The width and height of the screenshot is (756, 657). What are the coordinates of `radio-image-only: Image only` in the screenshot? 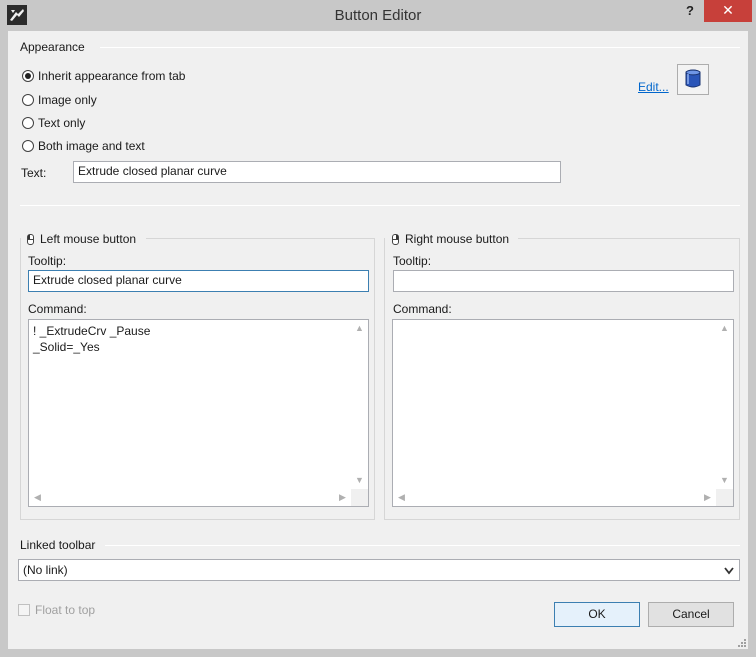 It's located at (59, 100).